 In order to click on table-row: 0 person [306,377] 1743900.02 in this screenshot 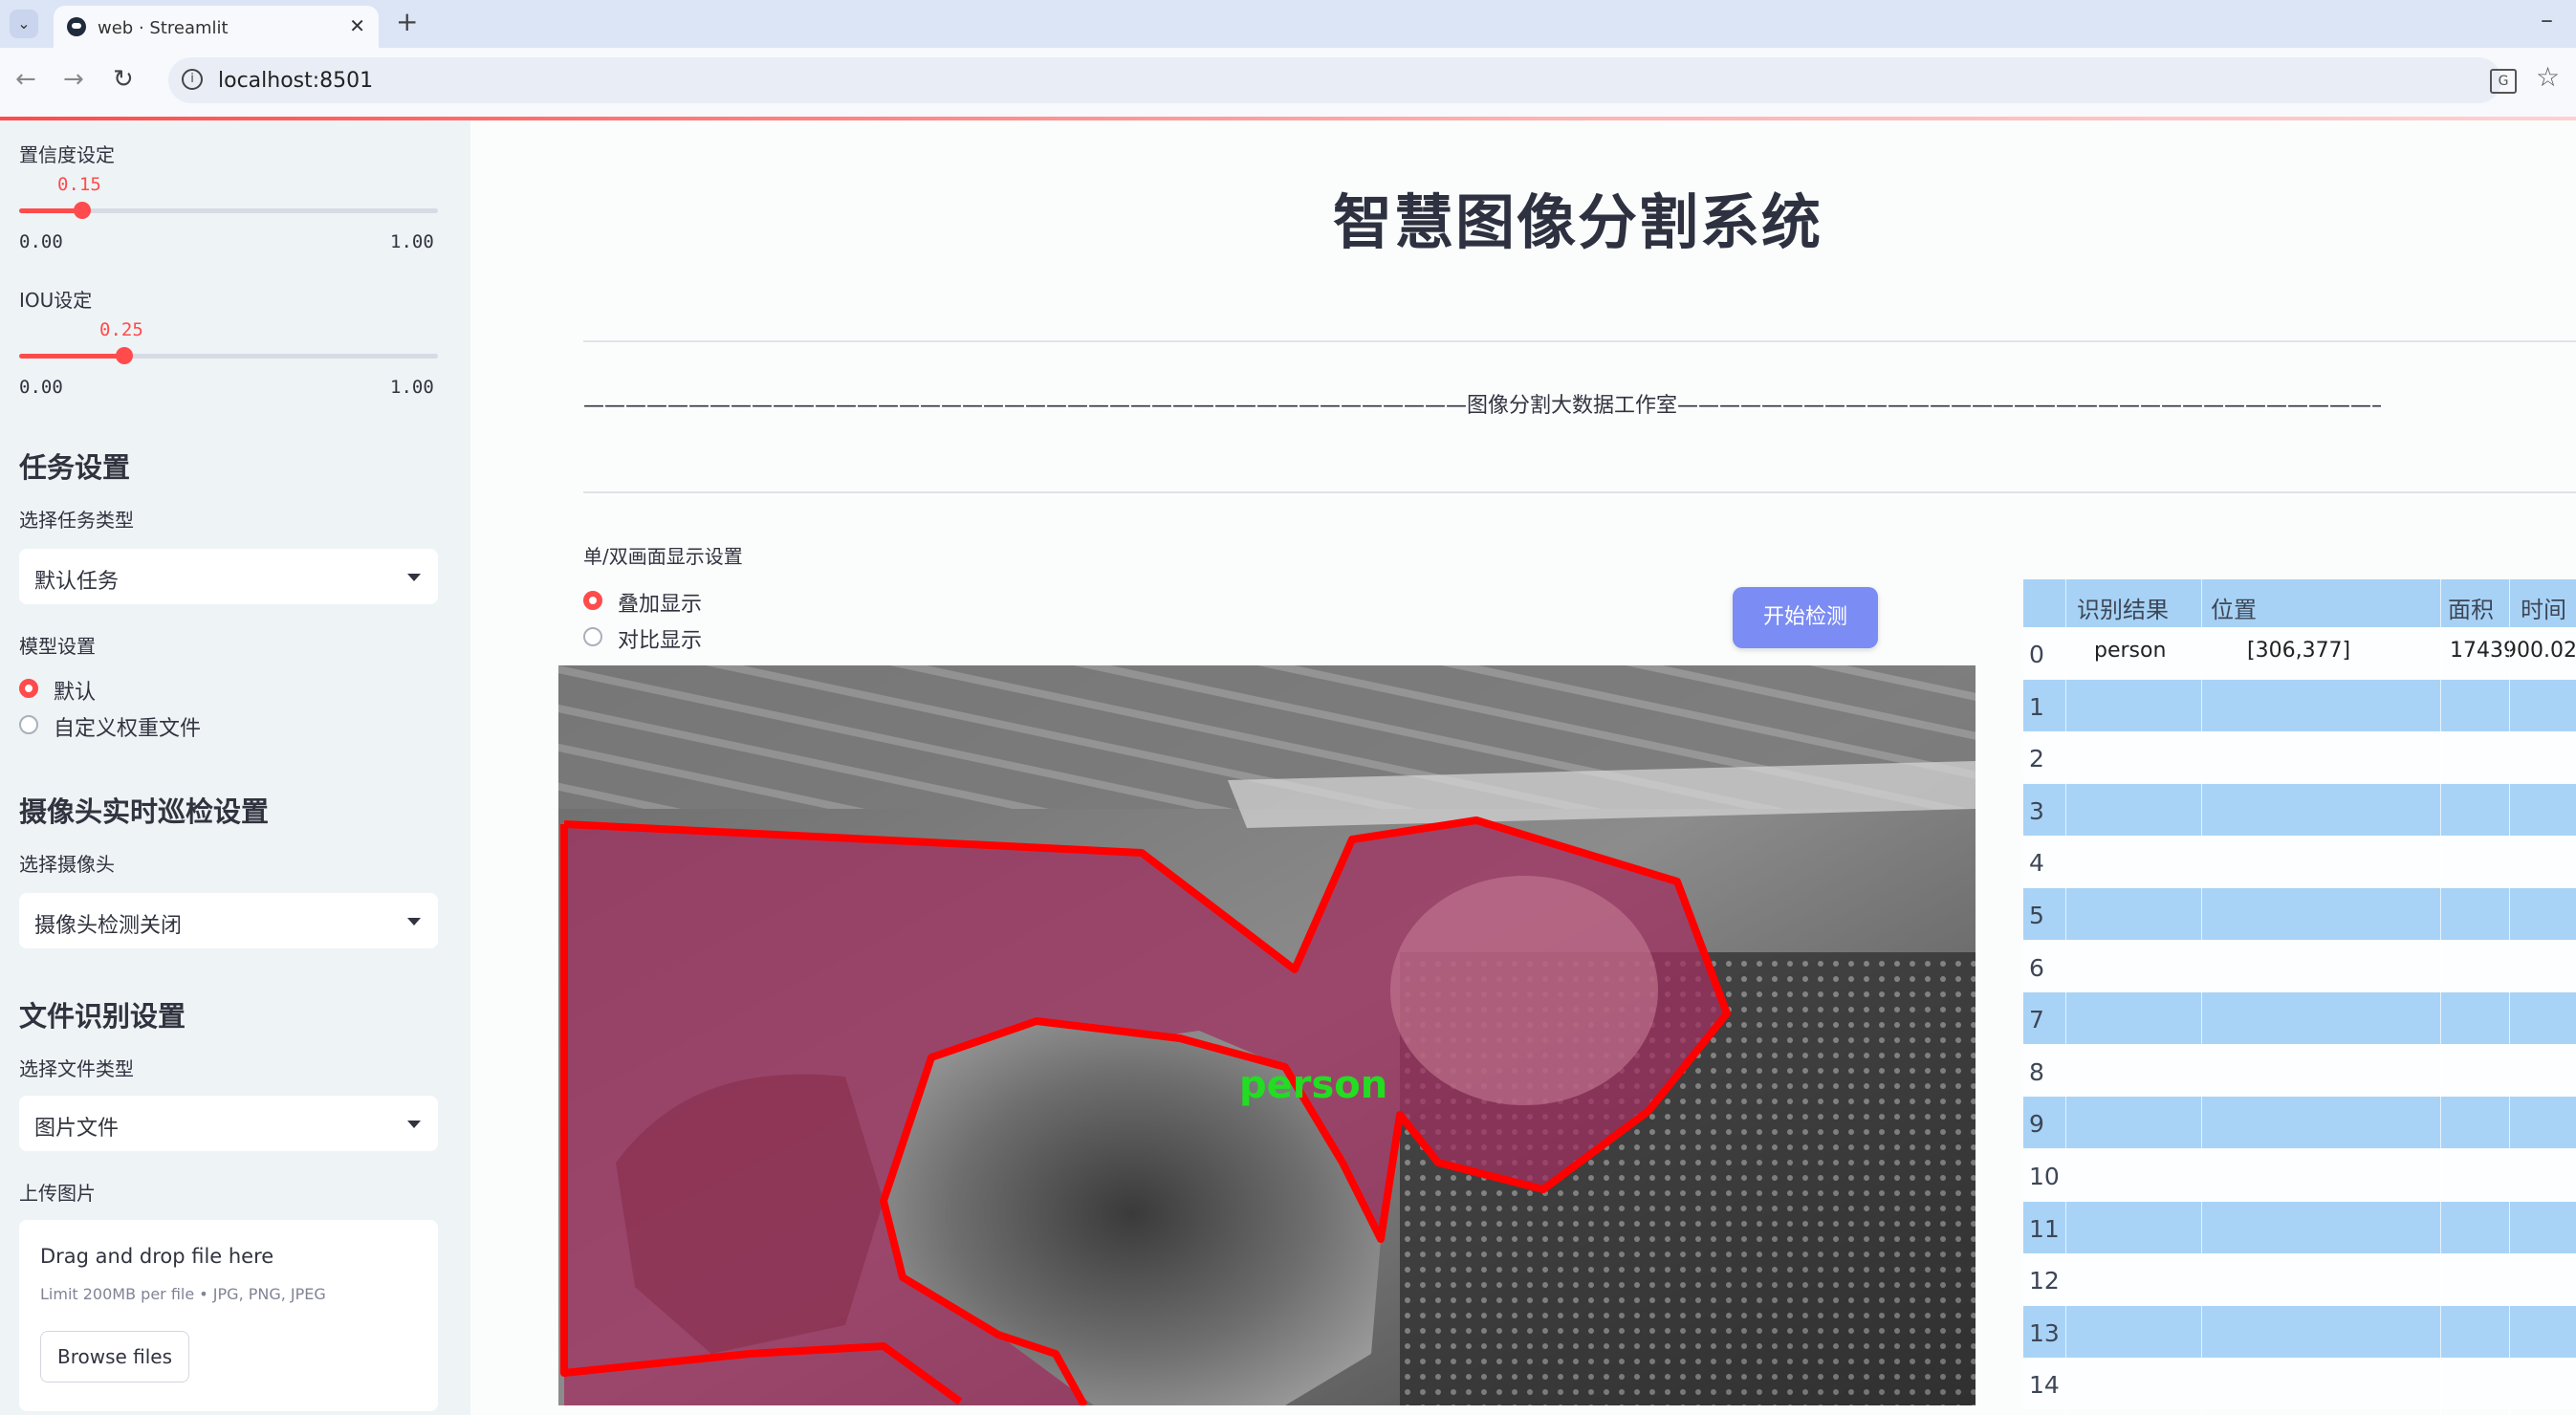, I will do `click(2299, 653)`.